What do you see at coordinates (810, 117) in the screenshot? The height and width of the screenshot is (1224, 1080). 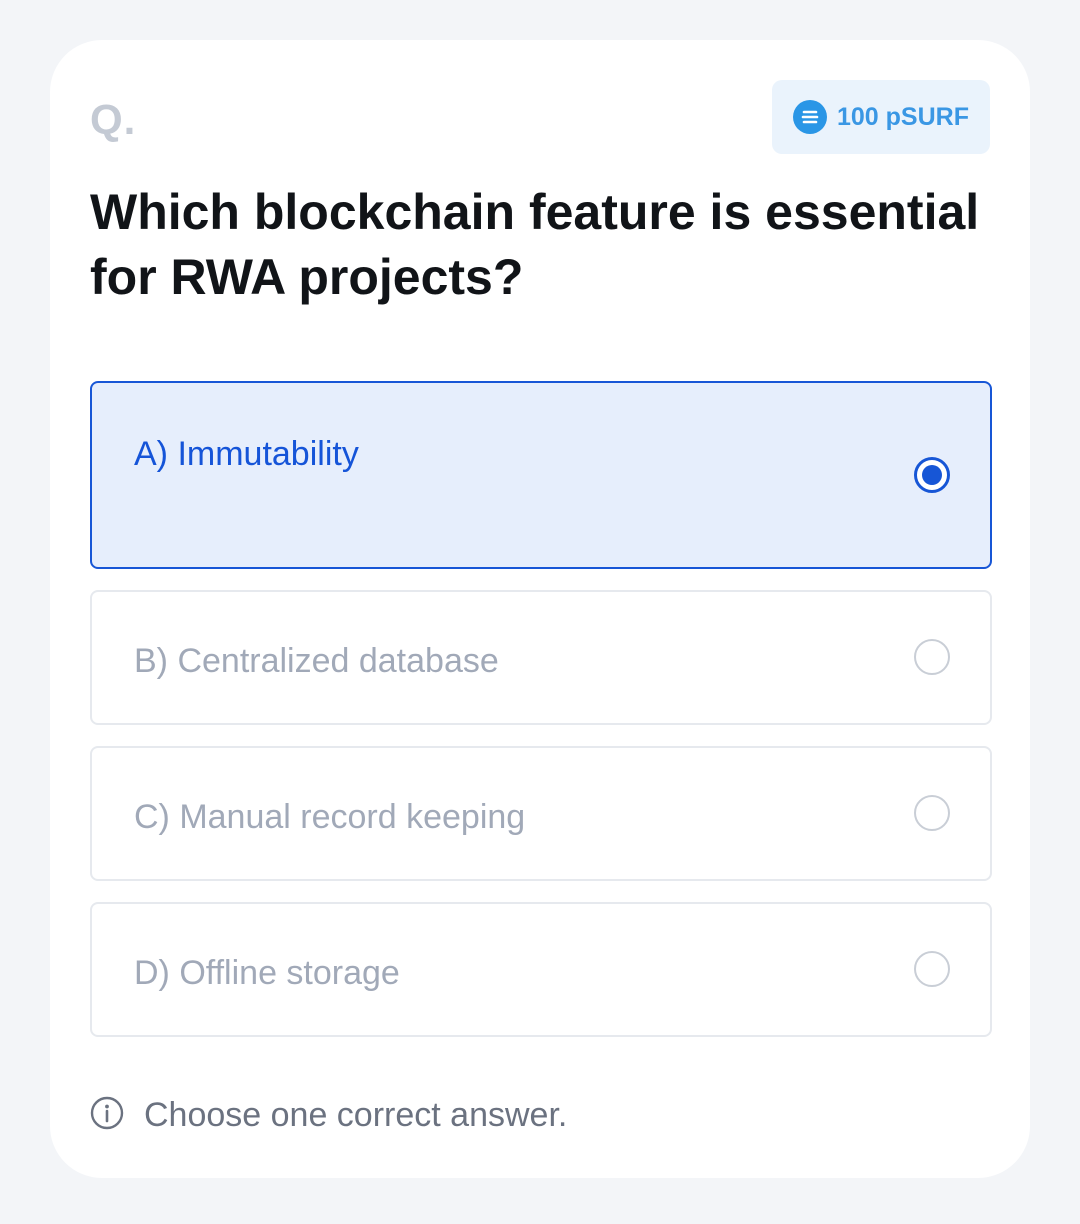 I see `psurf-coin-icon` at bounding box center [810, 117].